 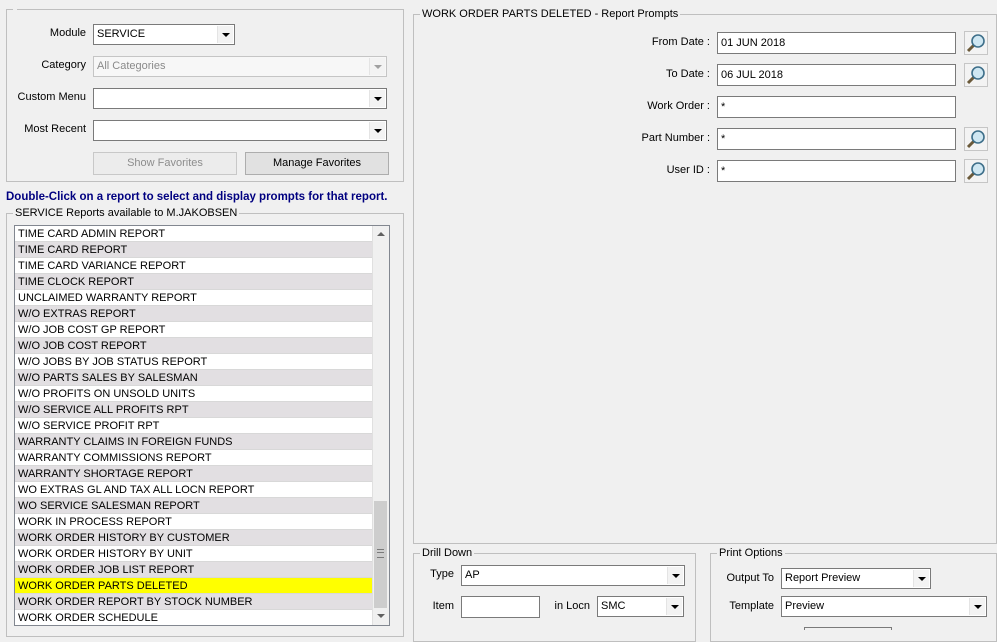 What do you see at coordinates (680, 42) in the screenshot?
I see `from-date-label: From Date :` at bounding box center [680, 42].